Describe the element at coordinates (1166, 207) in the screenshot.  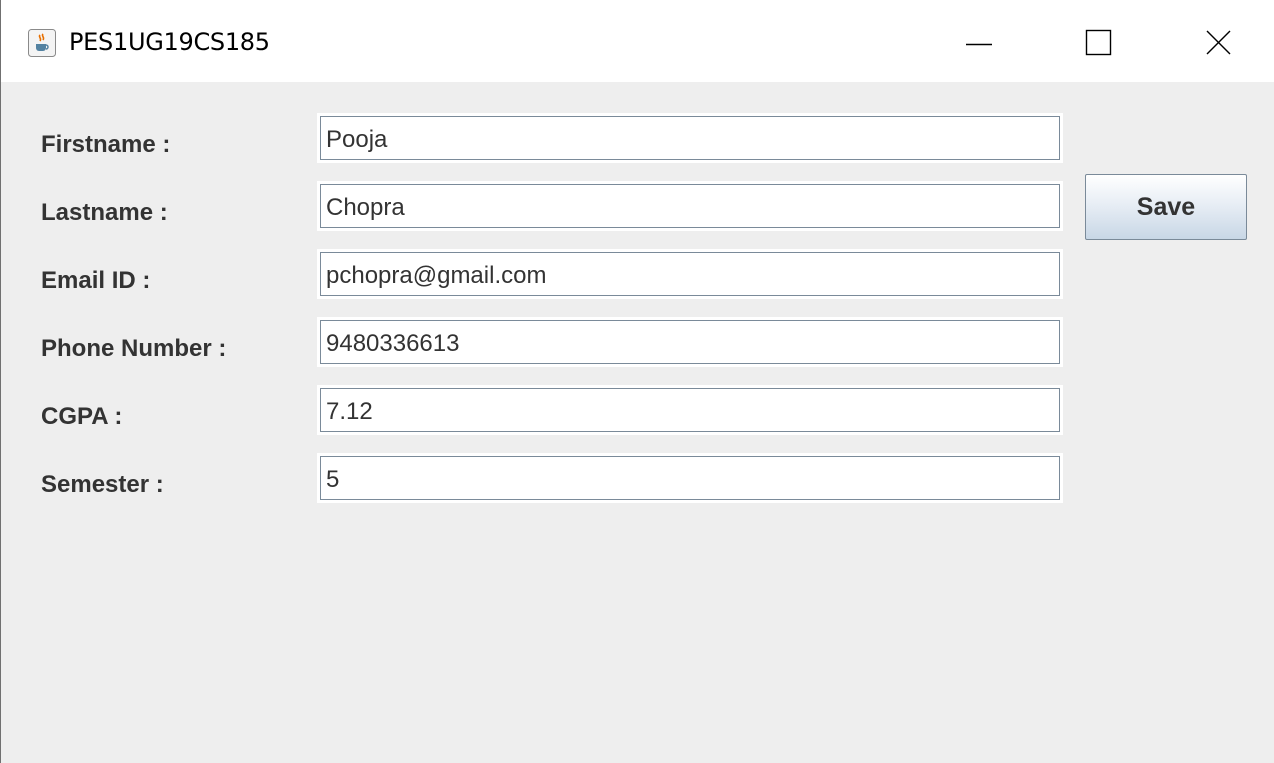
I see `save-button: Save` at that location.